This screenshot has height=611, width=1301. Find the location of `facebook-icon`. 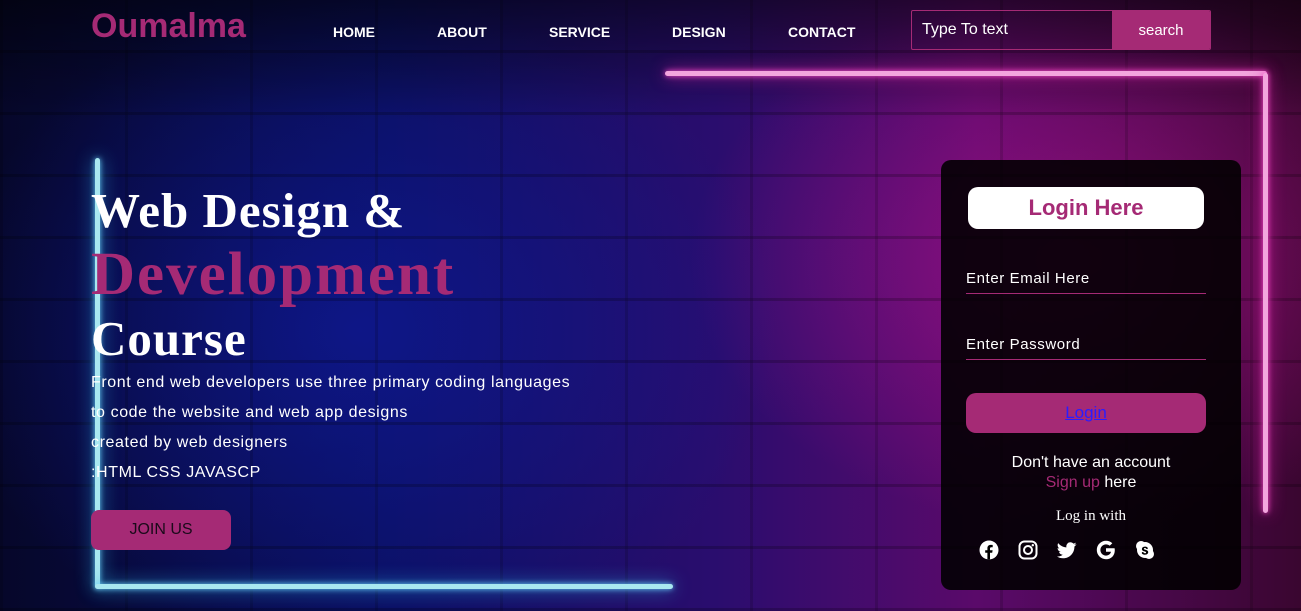

facebook-icon is located at coordinates (989, 550).